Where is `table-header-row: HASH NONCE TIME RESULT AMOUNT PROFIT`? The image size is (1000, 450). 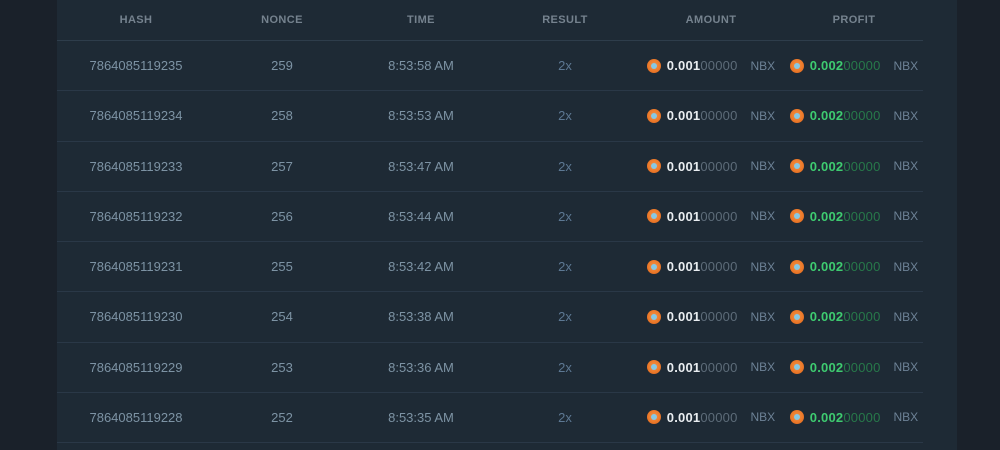
table-header-row: HASH NONCE TIME RESULT AMOUNT PROFIT is located at coordinates (490, 20).